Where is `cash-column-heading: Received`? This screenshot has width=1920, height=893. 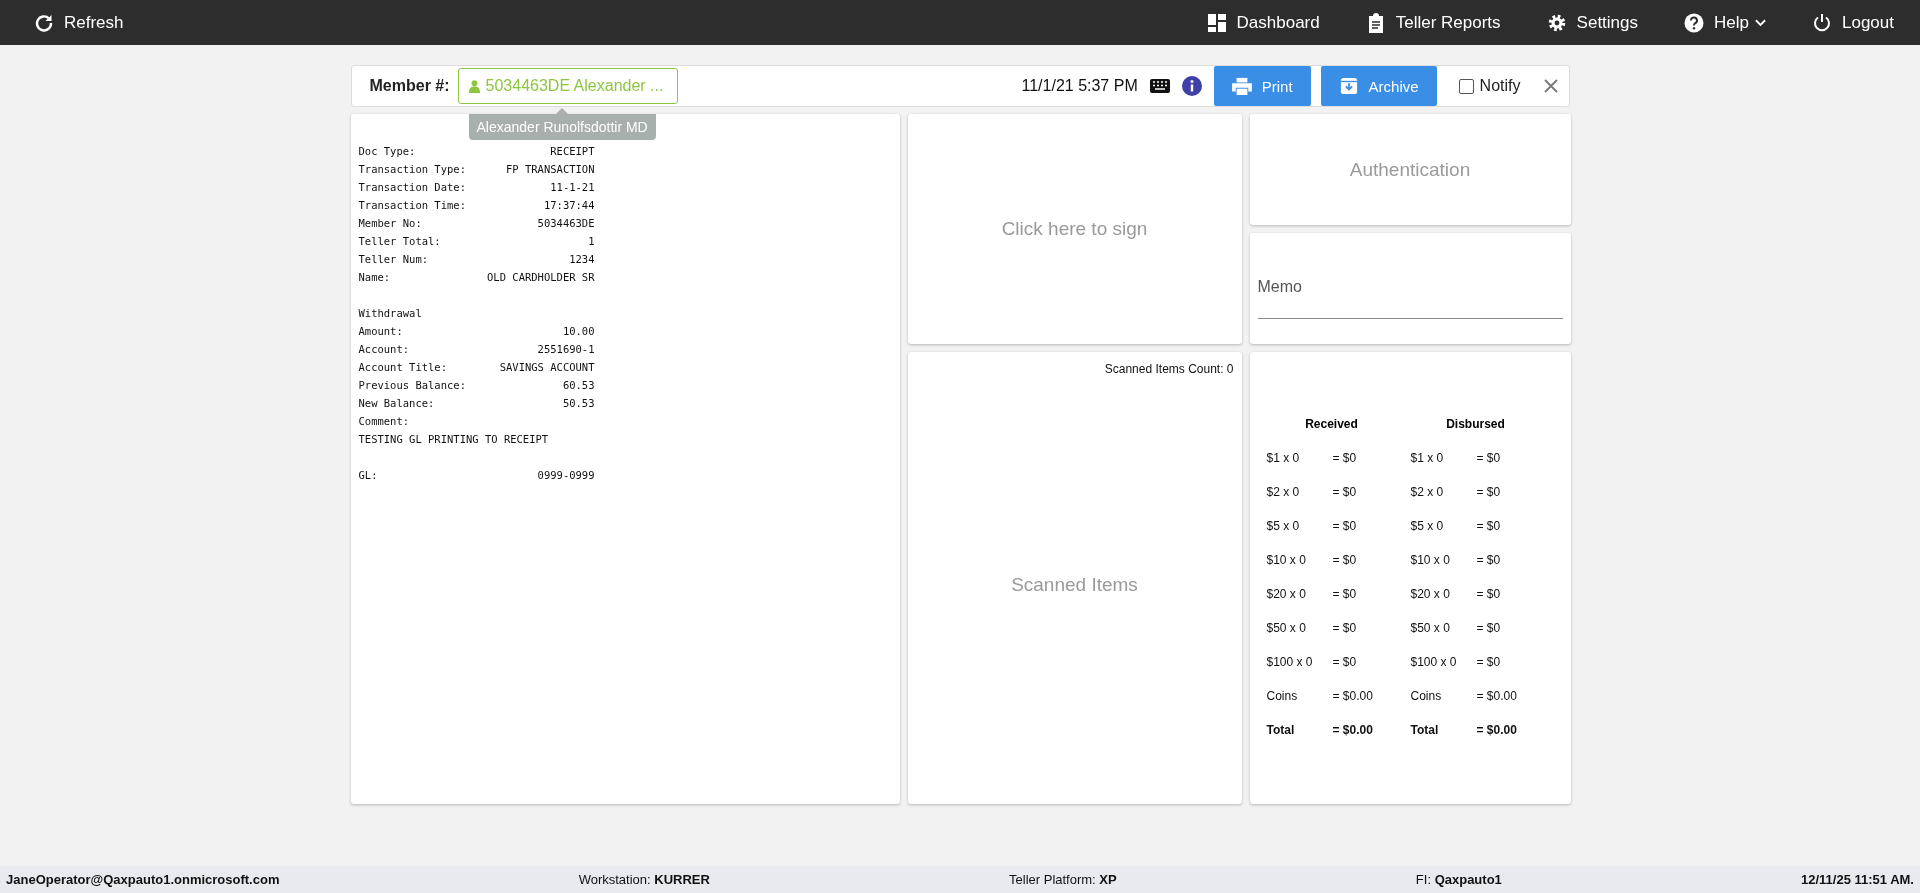
cash-column-heading: Received is located at coordinates (1331, 424).